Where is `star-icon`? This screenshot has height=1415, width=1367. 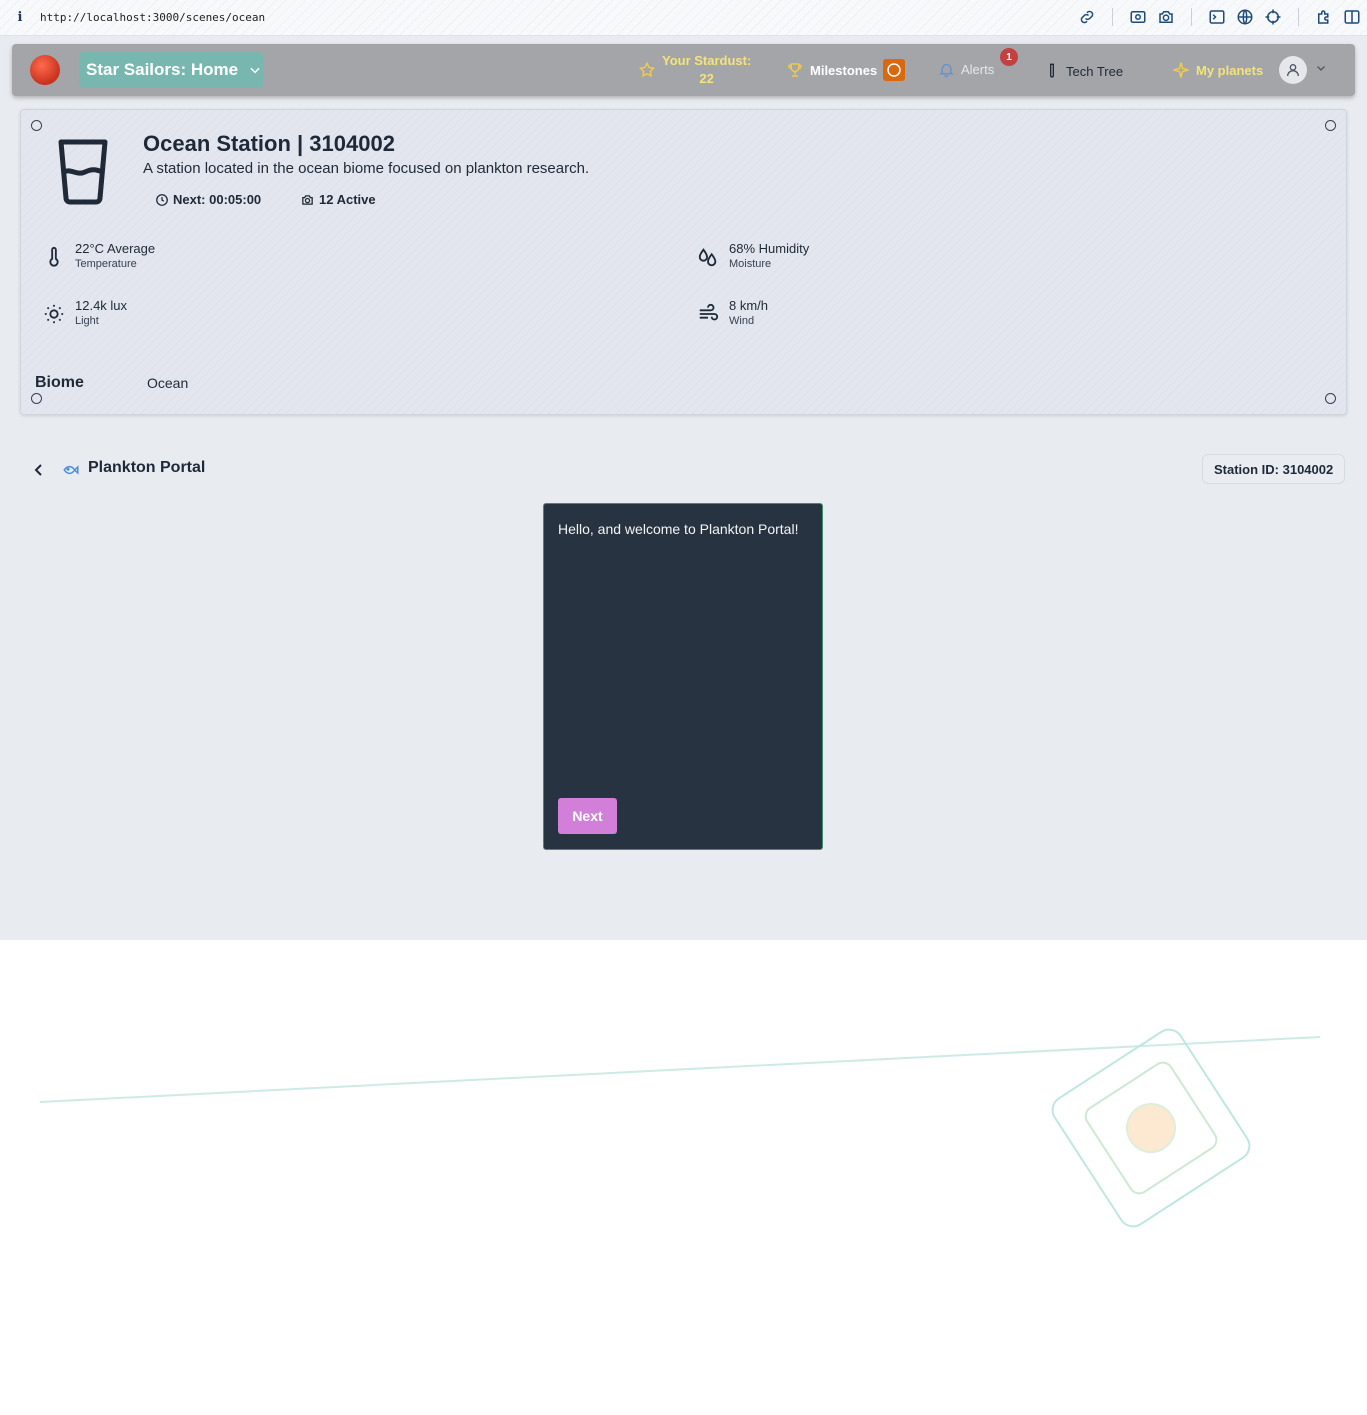
star-icon is located at coordinates (647, 69).